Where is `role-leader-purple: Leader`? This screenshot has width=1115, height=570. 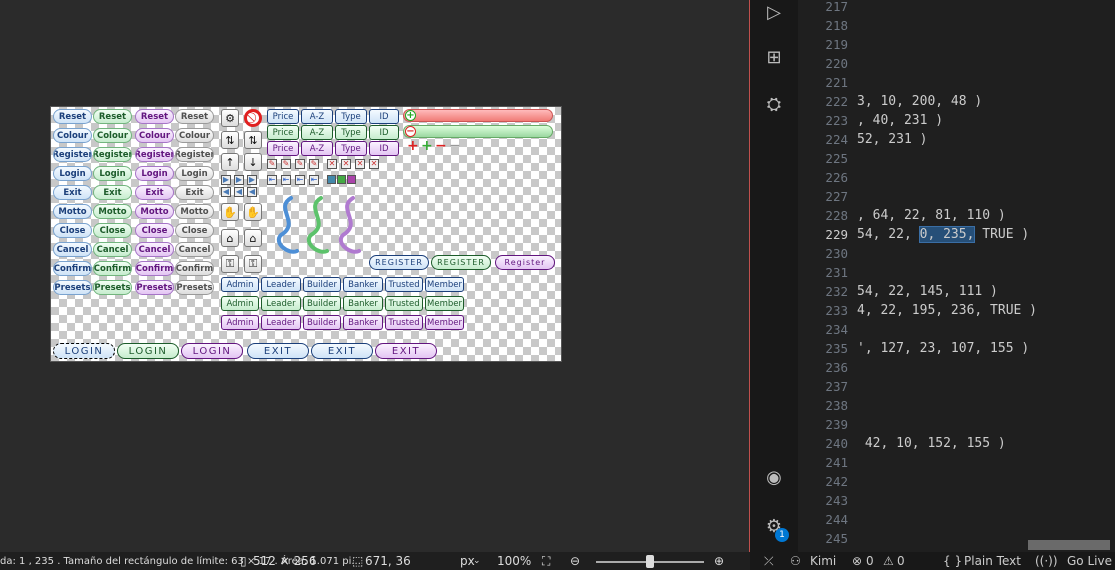 role-leader-purple: Leader is located at coordinates (281, 322).